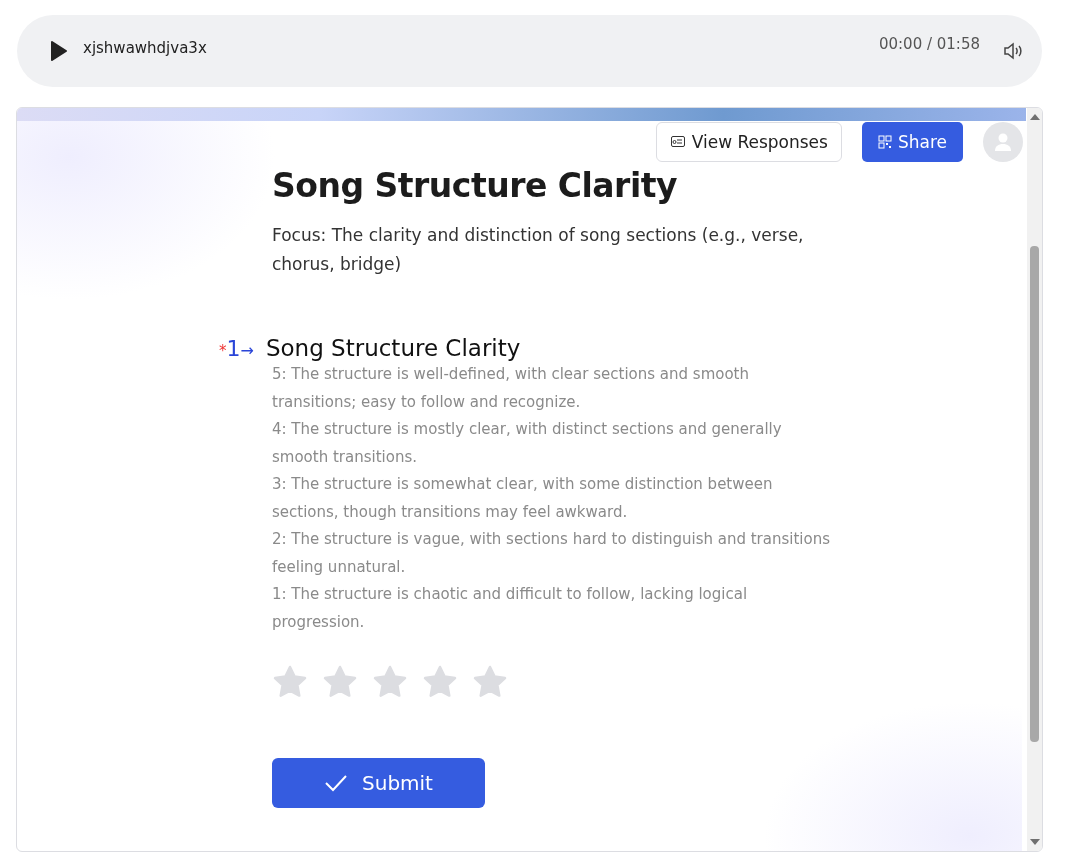 The width and height of the screenshot is (1065, 864). What do you see at coordinates (1003, 142) in the screenshot?
I see `avatar` at bounding box center [1003, 142].